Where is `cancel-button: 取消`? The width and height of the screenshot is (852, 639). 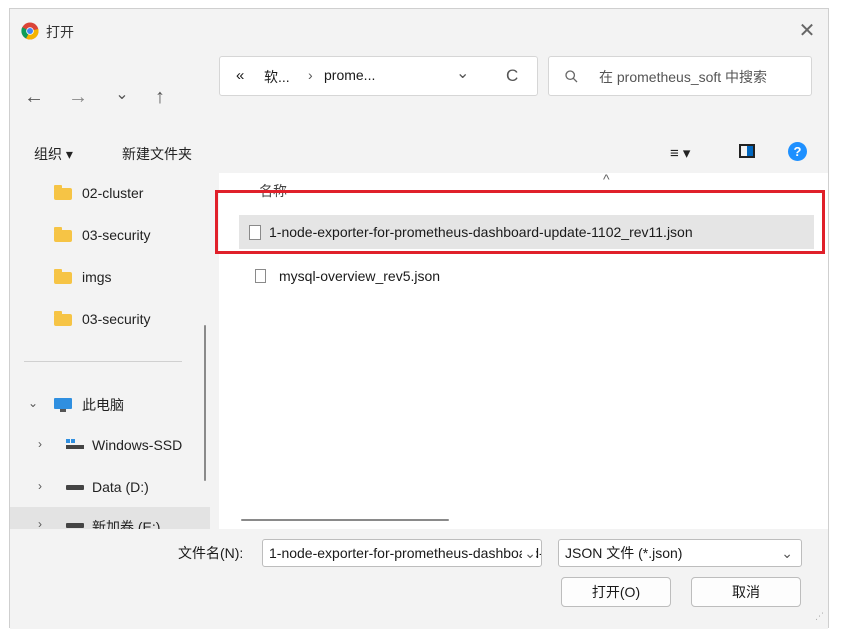 cancel-button: 取消 is located at coordinates (746, 592).